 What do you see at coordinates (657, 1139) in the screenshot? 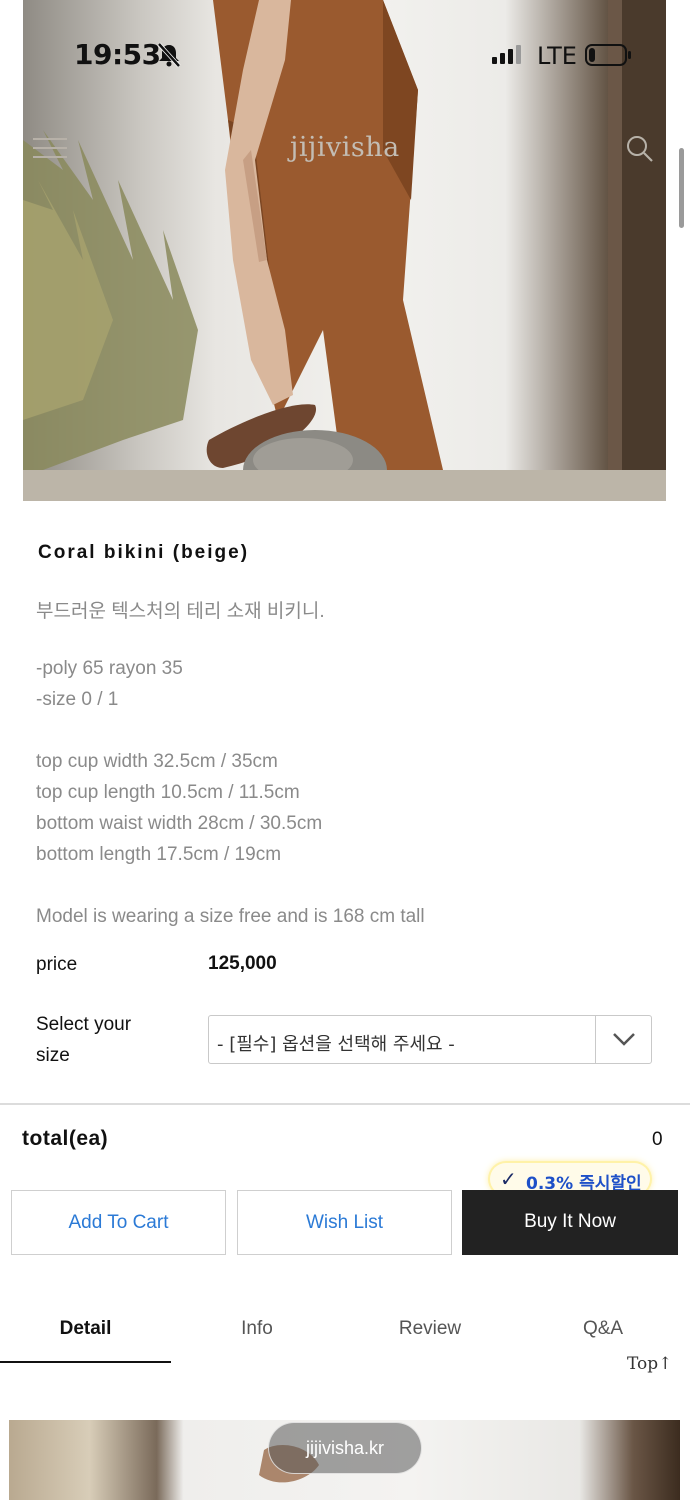
I see `total-quantity: 0` at bounding box center [657, 1139].